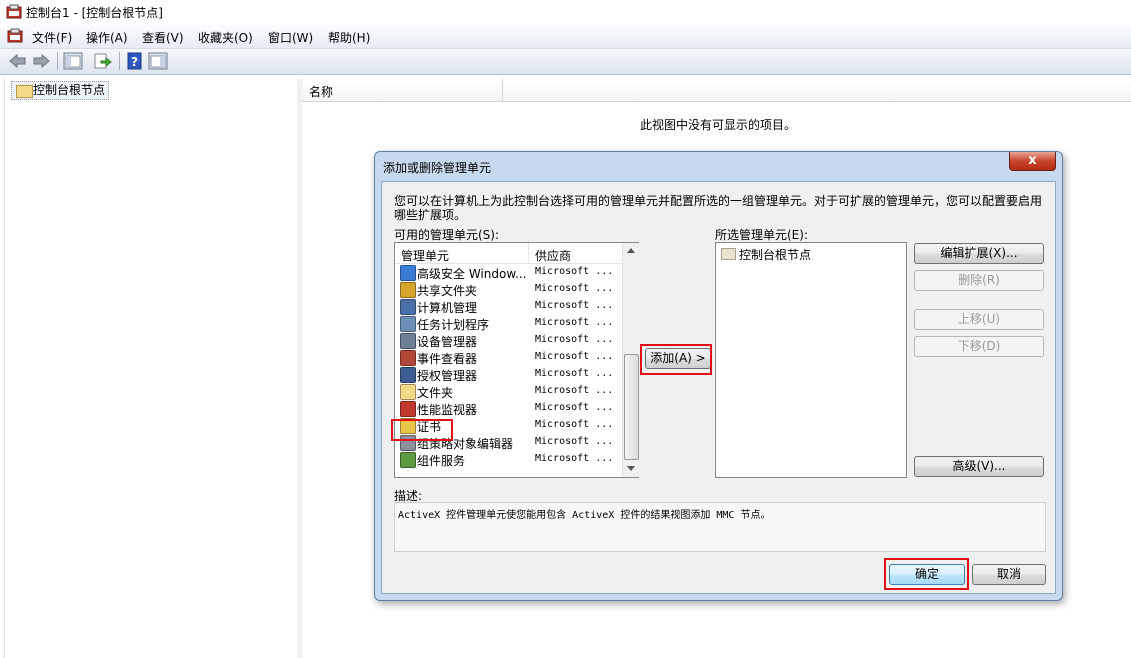  What do you see at coordinates (447, 342) in the screenshot?
I see `snapin-name: 设备管理器` at bounding box center [447, 342].